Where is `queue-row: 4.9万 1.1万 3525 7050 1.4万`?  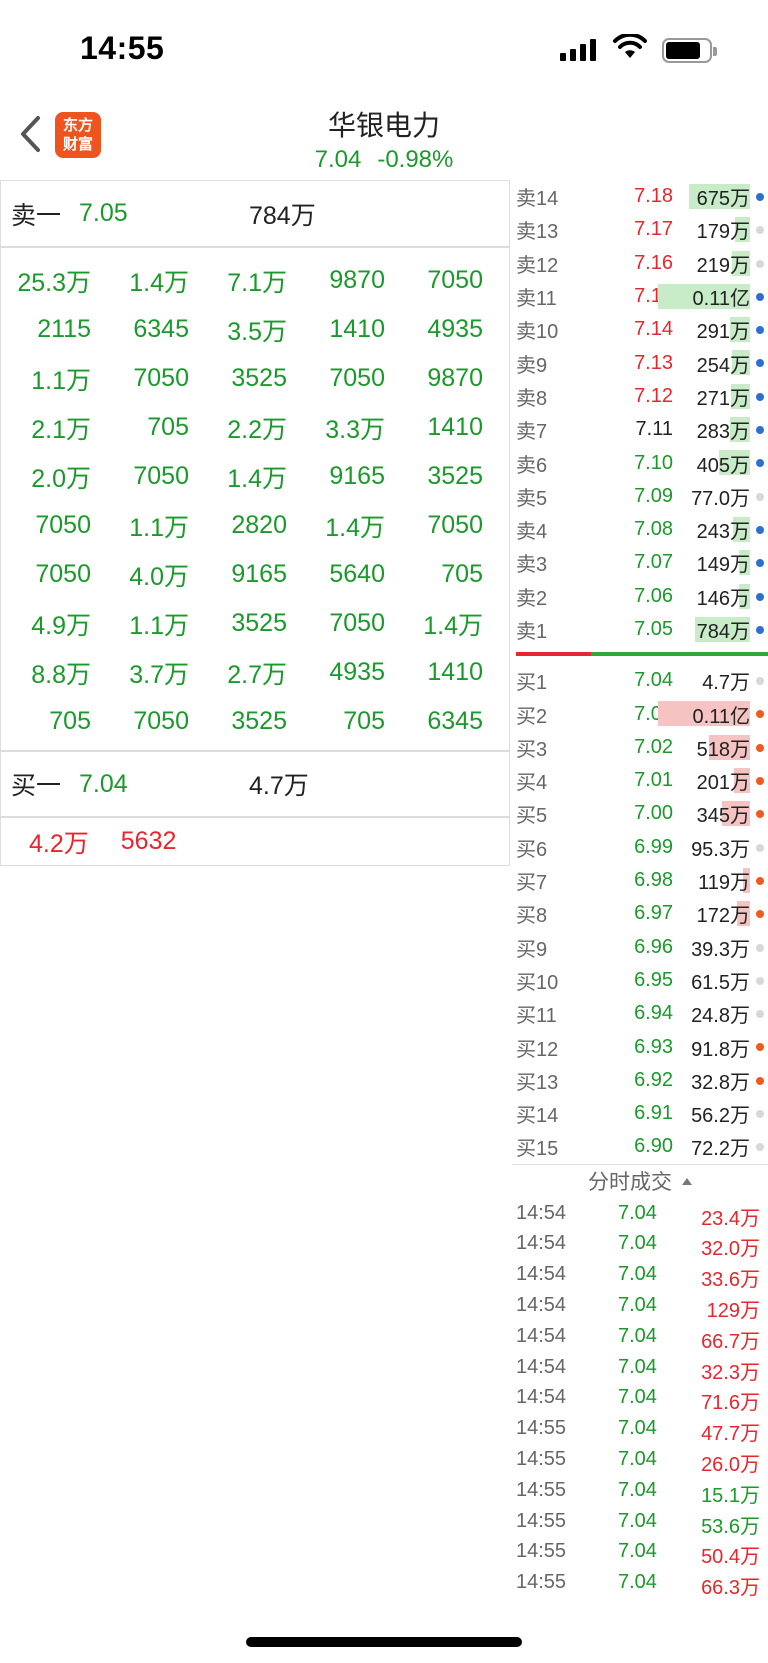
queue-row: 4.9万 1.1万 3525 7050 1.4万 is located at coordinates (255, 623).